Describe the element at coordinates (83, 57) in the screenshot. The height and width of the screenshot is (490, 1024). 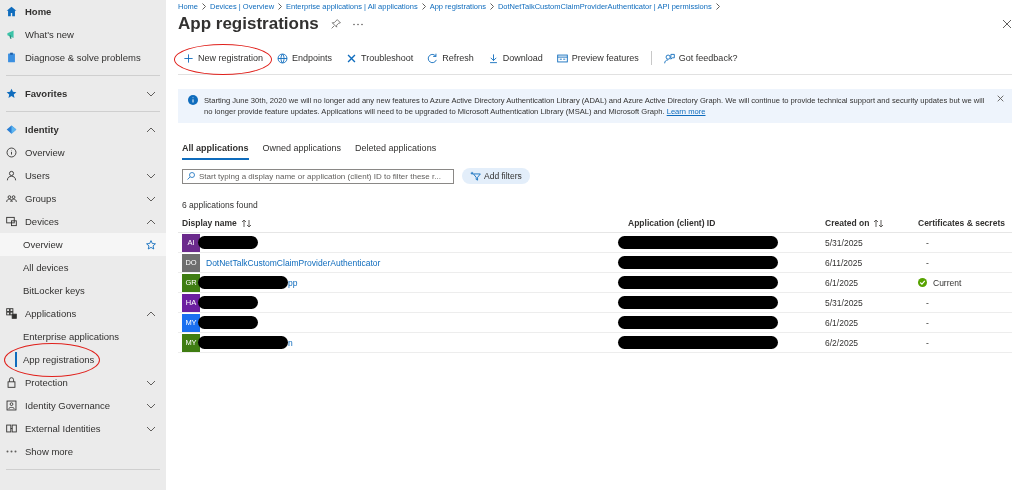
I see `sidebar-item: Diagnose & solve problems` at that location.